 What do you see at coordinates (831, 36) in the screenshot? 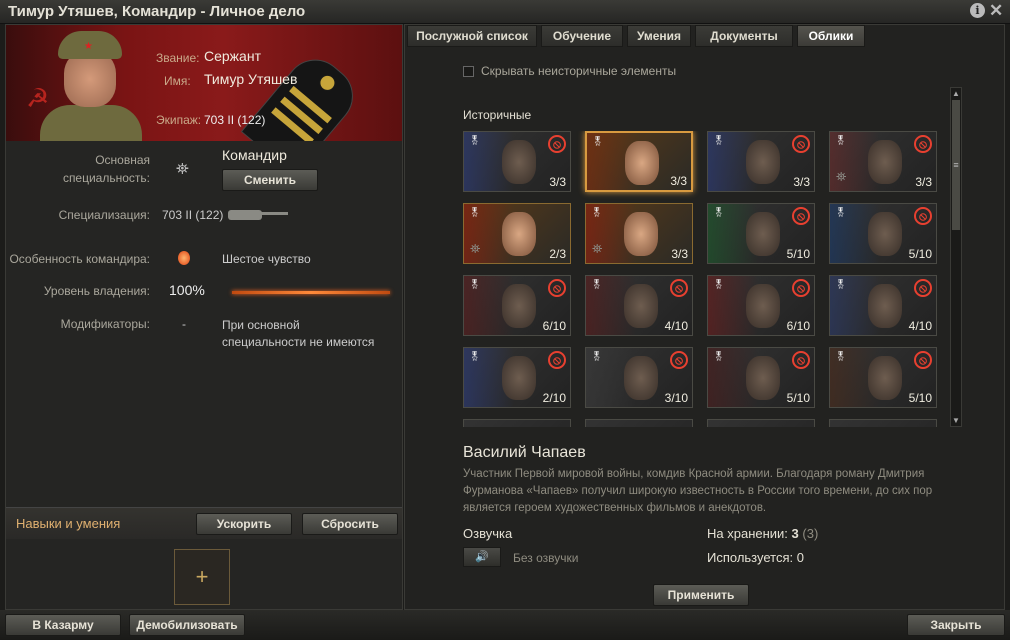
I see `tab-skins: Облики` at bounding box center [831, 36].